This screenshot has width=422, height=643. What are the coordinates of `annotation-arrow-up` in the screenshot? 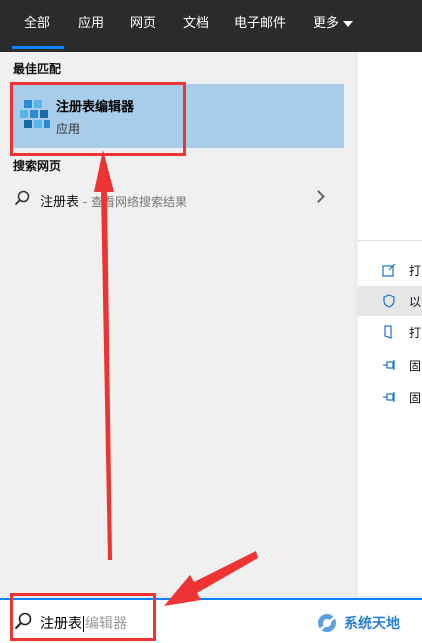 It's located at (104, 355).